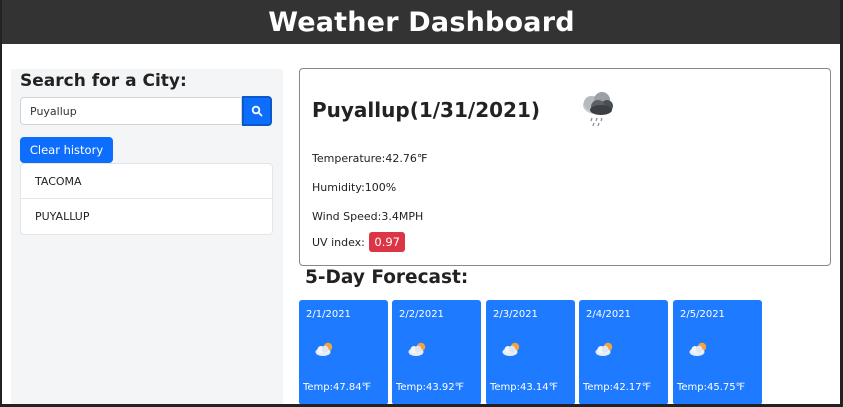 This screenshot has height=407, width=843. I want to click on history-item-tacoma: TACOMA, so click(146, 181).